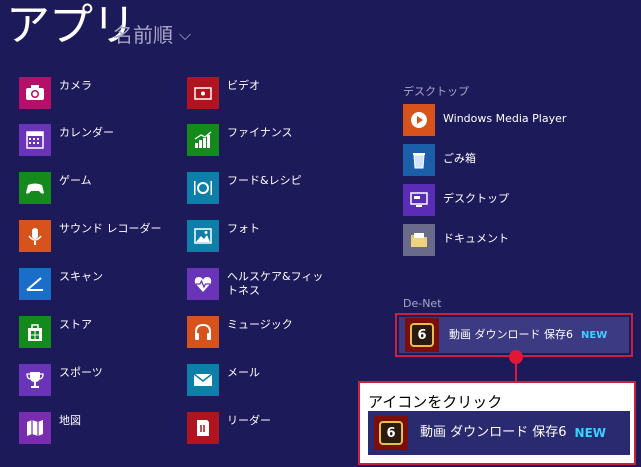 The width and height of the screenshot is (641, 467). Describe the element at coordinates (436, 91) in the screenshot. I see `group-header-desktop: デスクトップ` at that location.